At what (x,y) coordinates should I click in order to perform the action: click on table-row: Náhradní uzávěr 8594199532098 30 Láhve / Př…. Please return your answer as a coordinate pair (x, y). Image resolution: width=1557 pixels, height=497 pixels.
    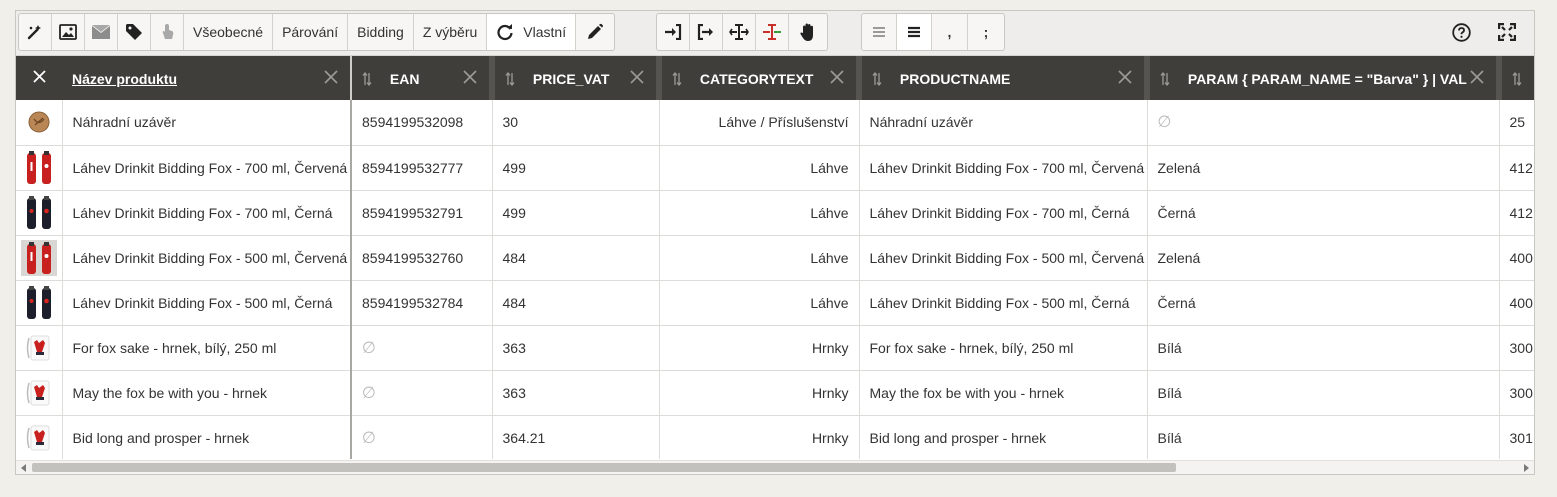
    Looking at the image, I should click on (775, 123).